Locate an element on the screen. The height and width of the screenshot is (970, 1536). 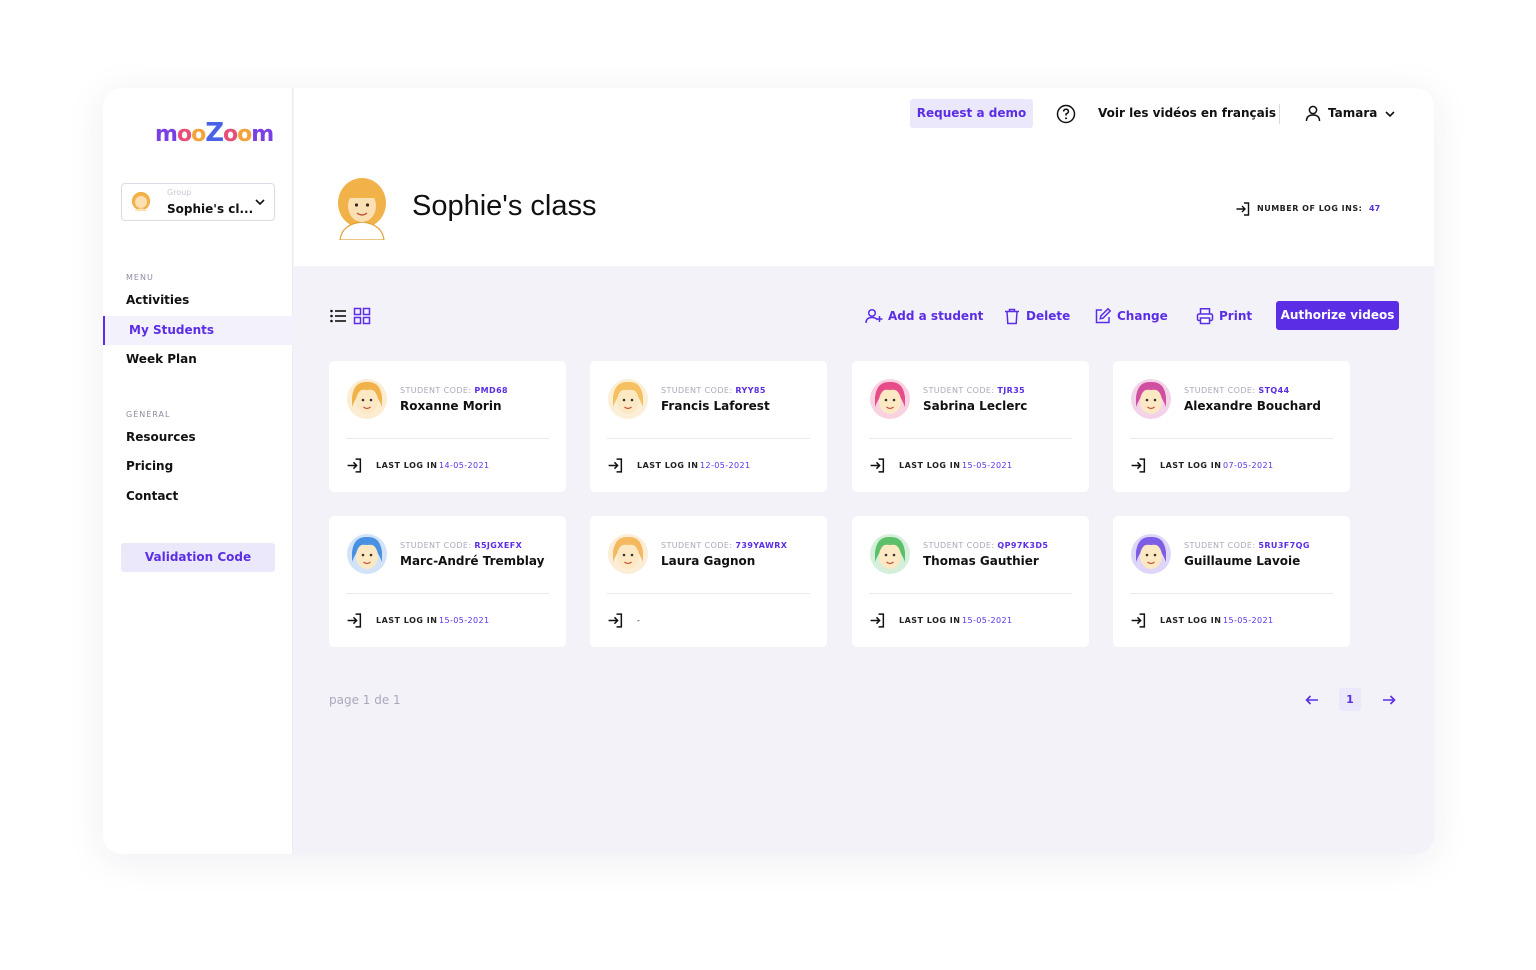
student-code-value: STQ44 is located at coordinates (1274, 390).